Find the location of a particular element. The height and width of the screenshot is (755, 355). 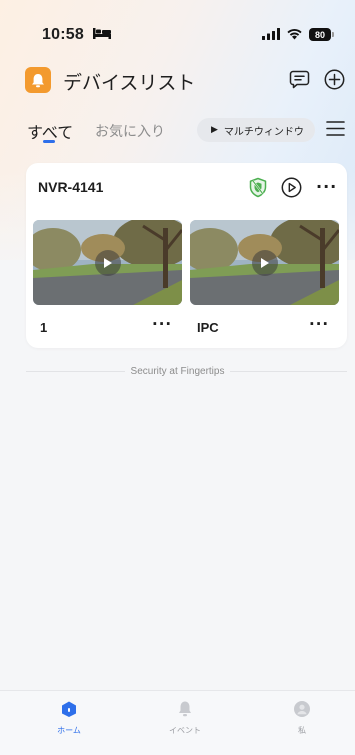

tagline: Security at Fingertips is located at coordinates (177, 371).